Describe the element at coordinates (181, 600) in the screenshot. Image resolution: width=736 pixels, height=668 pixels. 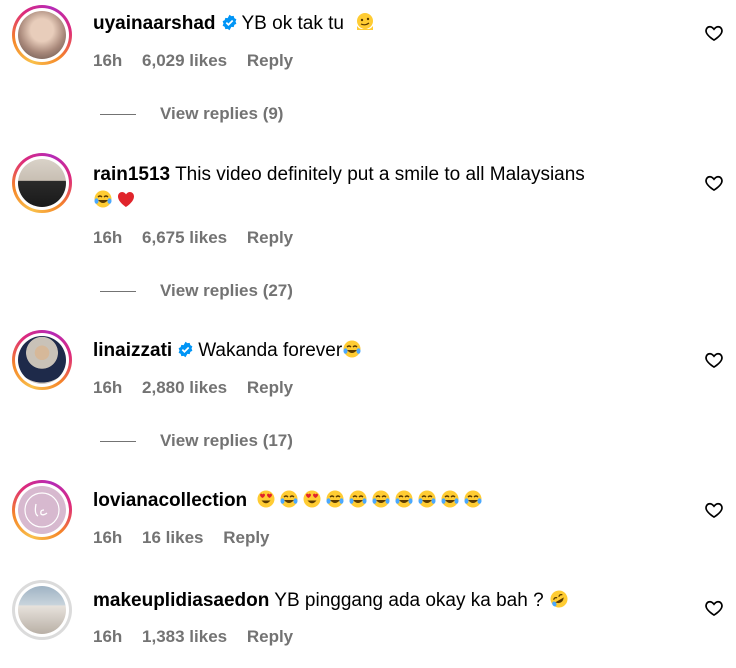
I see `username: makeuplidiasaedon` at that location.